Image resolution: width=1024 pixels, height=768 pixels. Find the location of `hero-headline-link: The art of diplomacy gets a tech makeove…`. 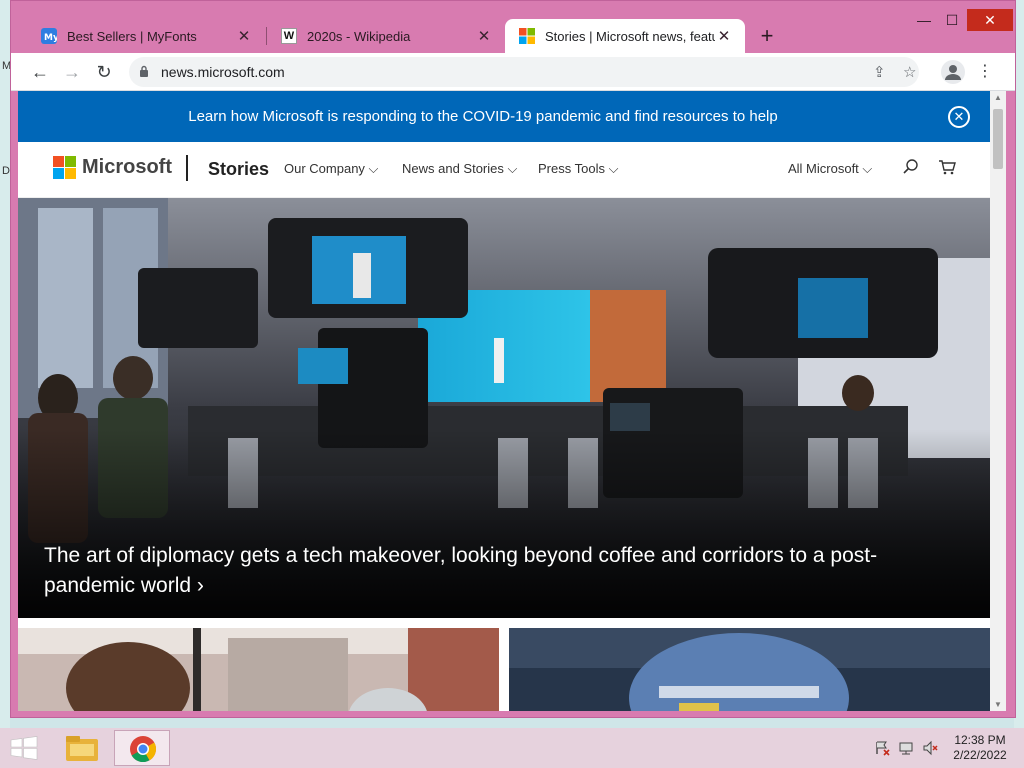

hero-headline-link: The art of diplomacy gets a tech makeove… is located at coordinates (484, 571).